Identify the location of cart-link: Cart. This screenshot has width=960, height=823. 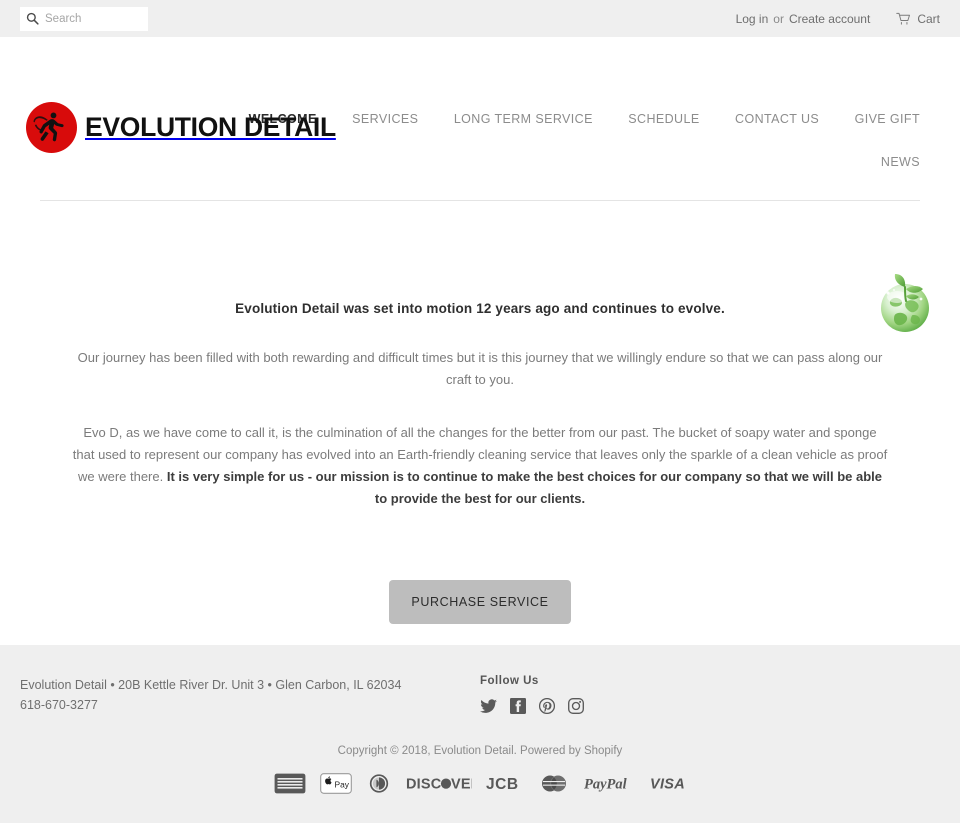
(918, 19).